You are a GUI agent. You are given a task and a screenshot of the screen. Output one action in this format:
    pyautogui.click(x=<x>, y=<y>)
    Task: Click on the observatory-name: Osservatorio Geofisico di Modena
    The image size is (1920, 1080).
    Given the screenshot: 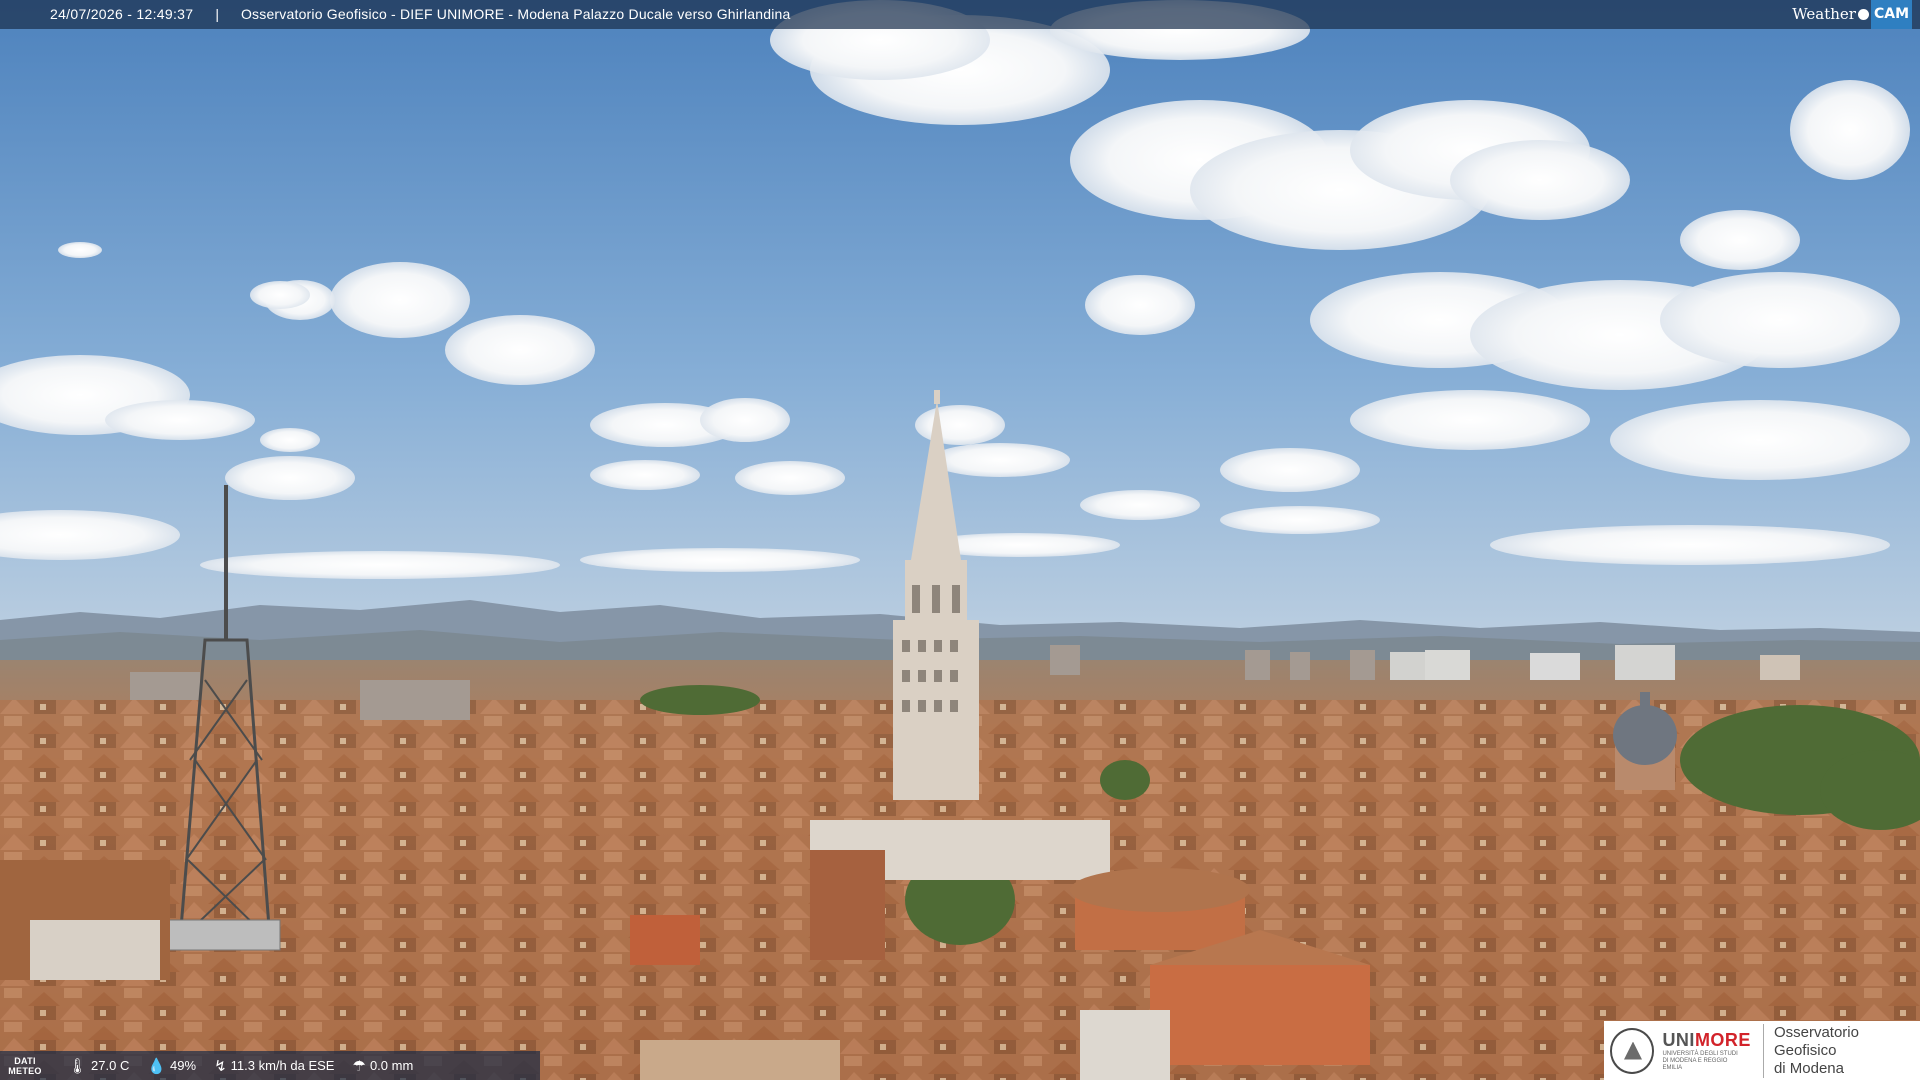 What is the action you would take?
    pyautogui.click(x=1841, y=1050)
    